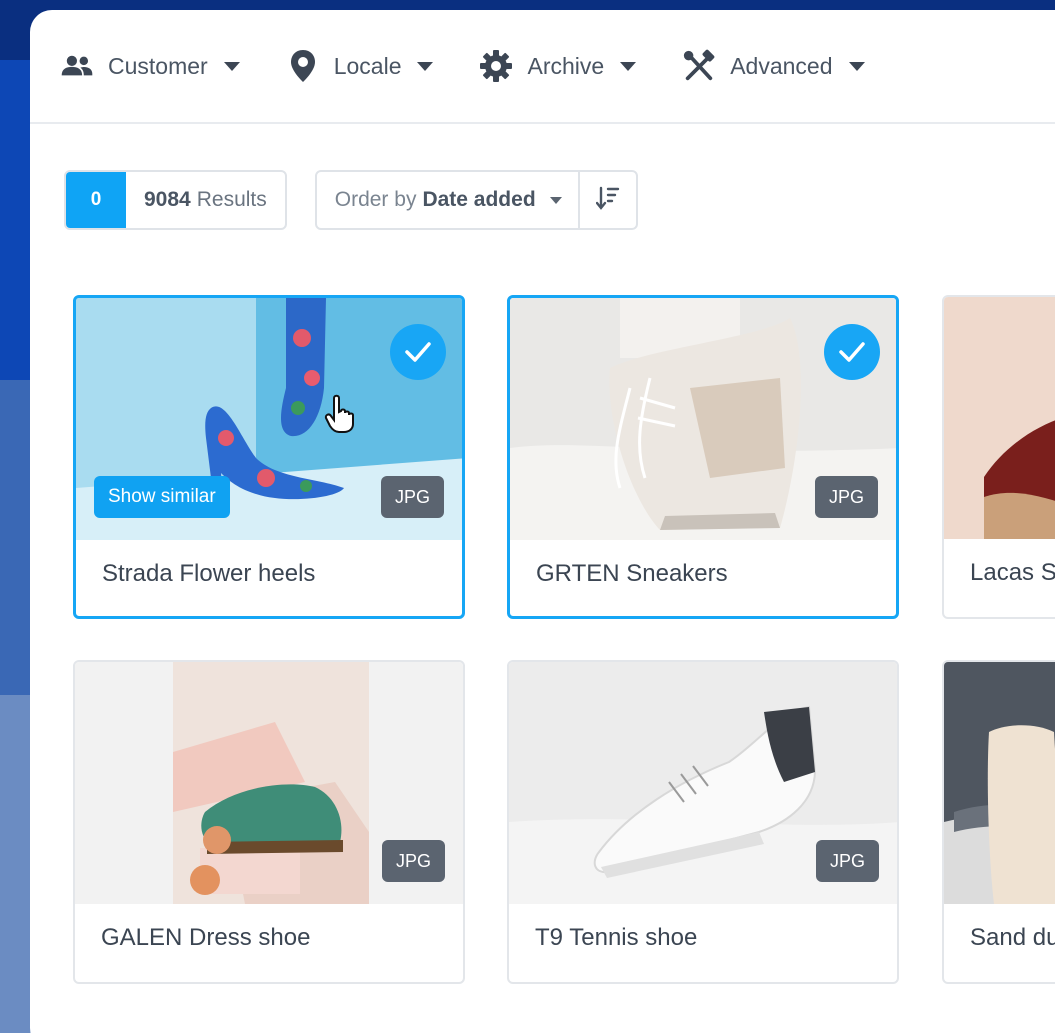 The image size is (1055, 1033). Describe the element at coordinates (1012, 572) in the screenshot. I see `asset-title: Lacas S` at that location.